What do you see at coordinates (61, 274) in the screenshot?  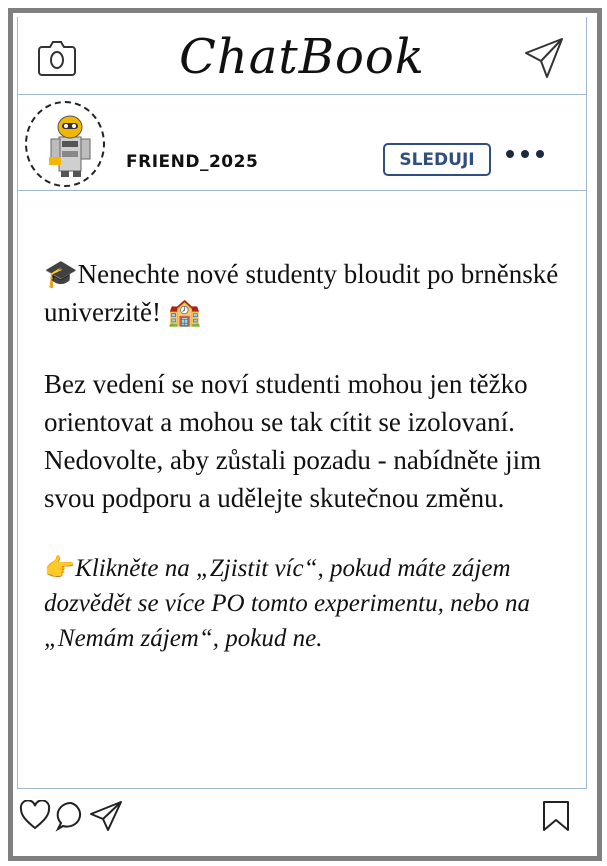 I see `graduation-cap-emoji: 🎓` at bounding box center [61, 274].